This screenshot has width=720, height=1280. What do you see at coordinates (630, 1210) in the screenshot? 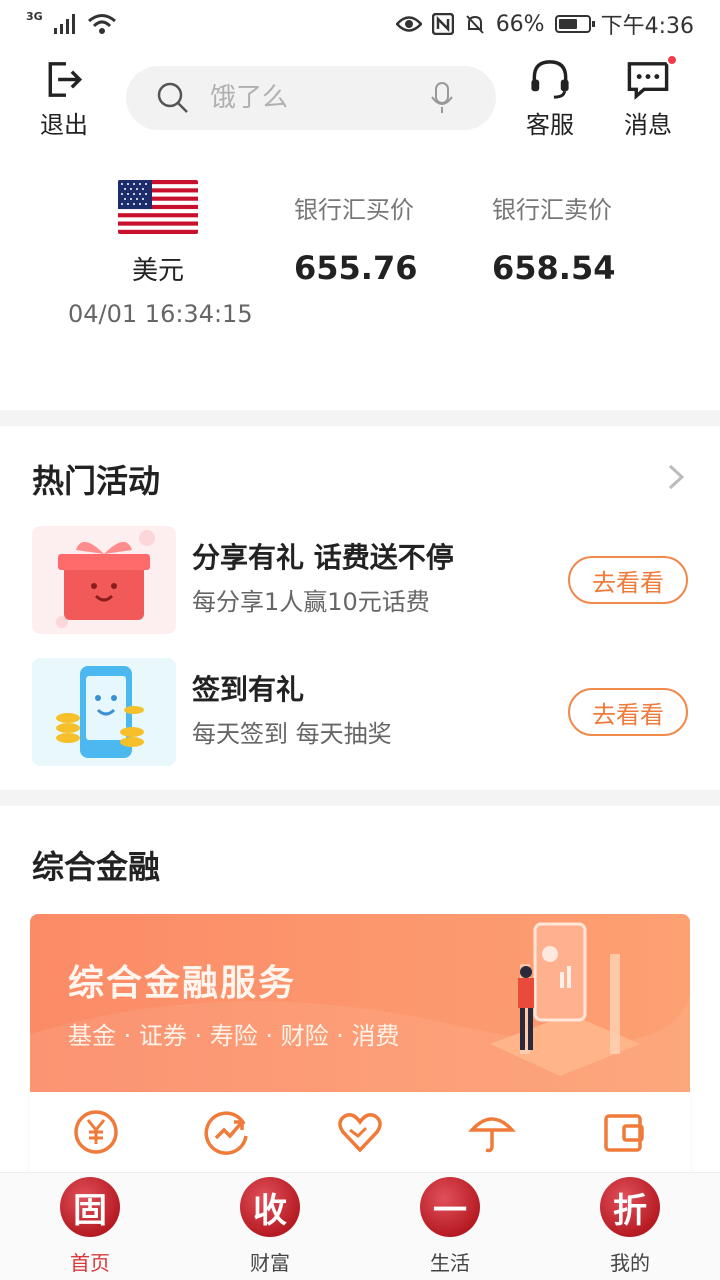
I see `mine-glyph: 折` at bounding box center [630, 1210].